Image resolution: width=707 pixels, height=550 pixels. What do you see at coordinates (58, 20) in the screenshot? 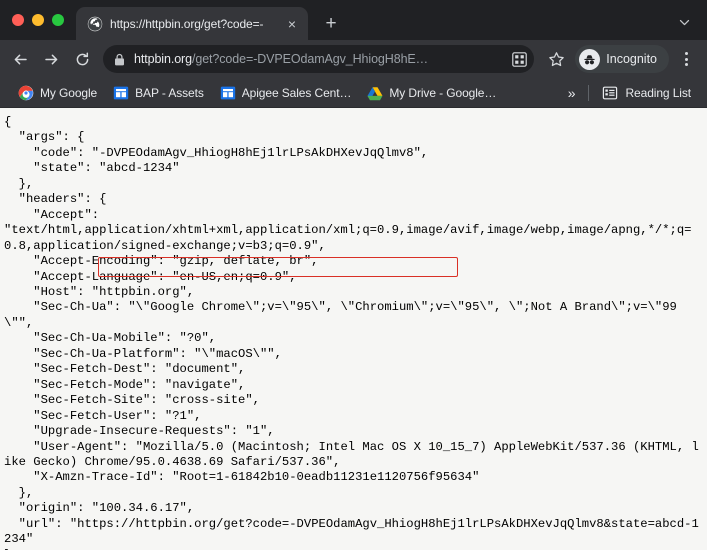
I see `maximize-window-button` at bounding box center [58, 20].